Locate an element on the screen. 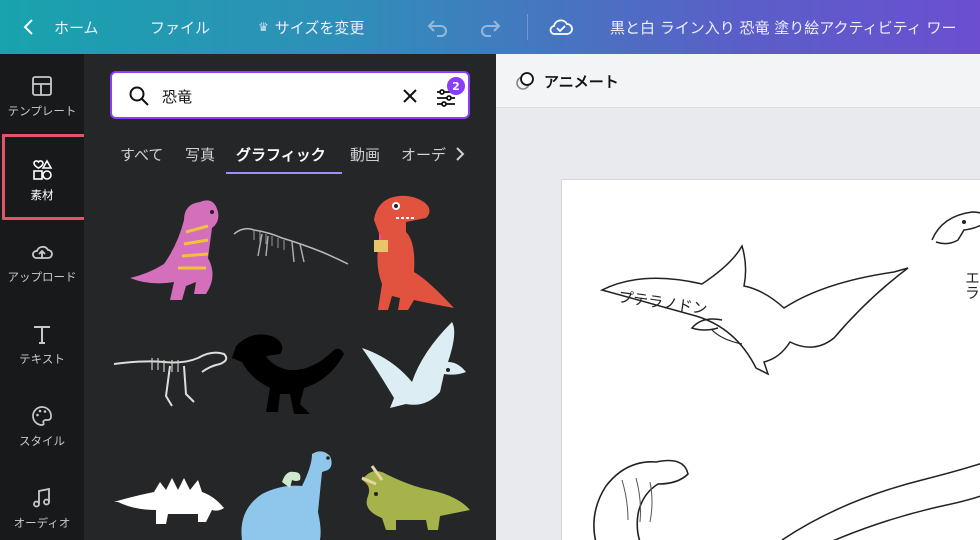  template-icon is located at coordinates (42, 85).